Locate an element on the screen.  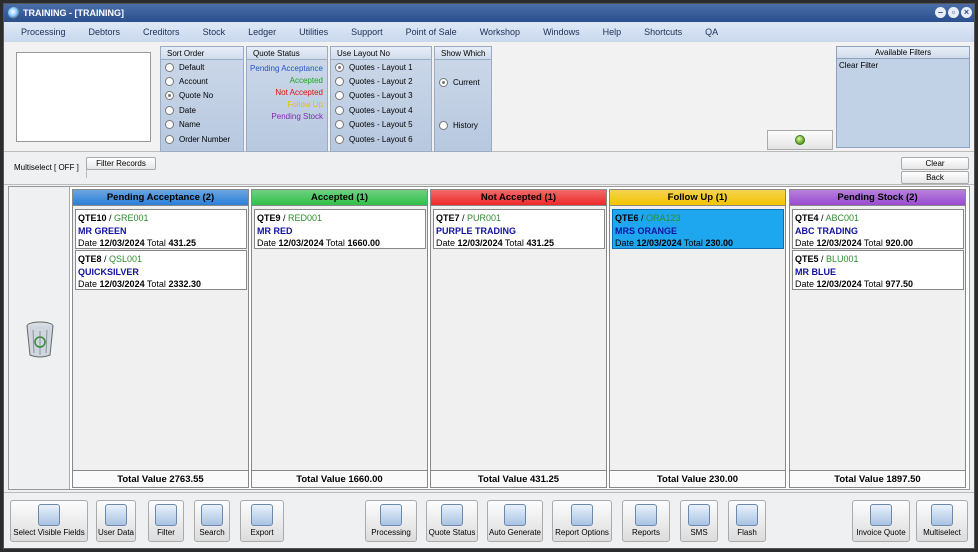
customer-name: MRS ORANGE is located at coordinates (646, 230).